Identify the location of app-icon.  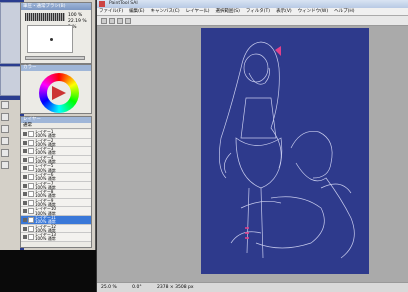
(102, 4).